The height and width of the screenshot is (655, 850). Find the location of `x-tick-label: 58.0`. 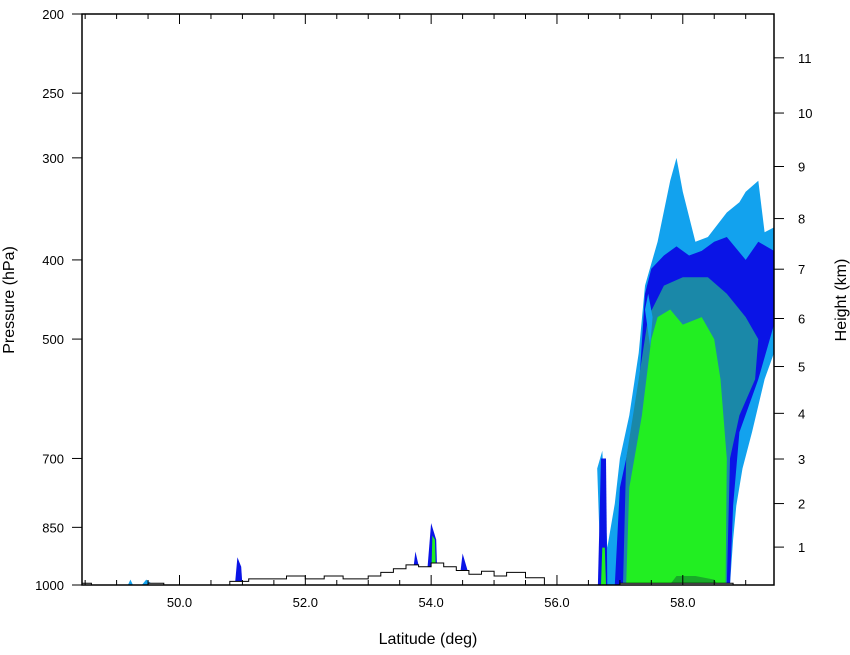

x-tick-label: 58.0 is located at coordinates (682, 602).